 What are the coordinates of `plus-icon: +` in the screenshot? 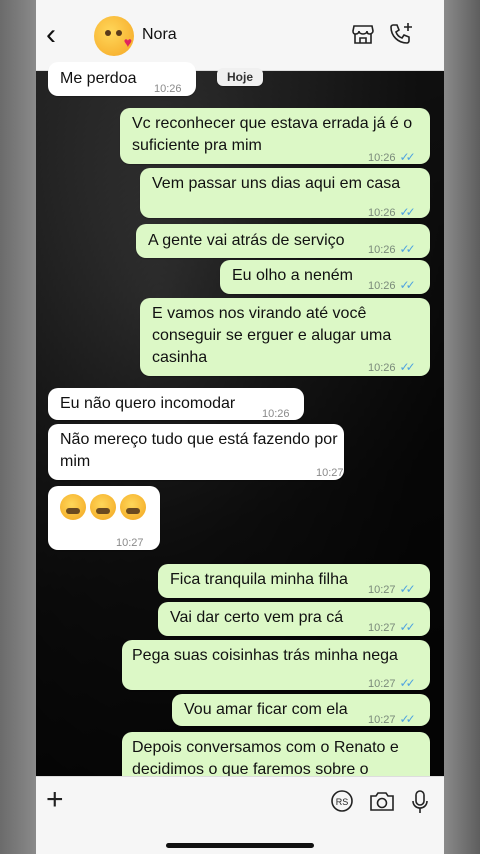 It's located at (55, 800).